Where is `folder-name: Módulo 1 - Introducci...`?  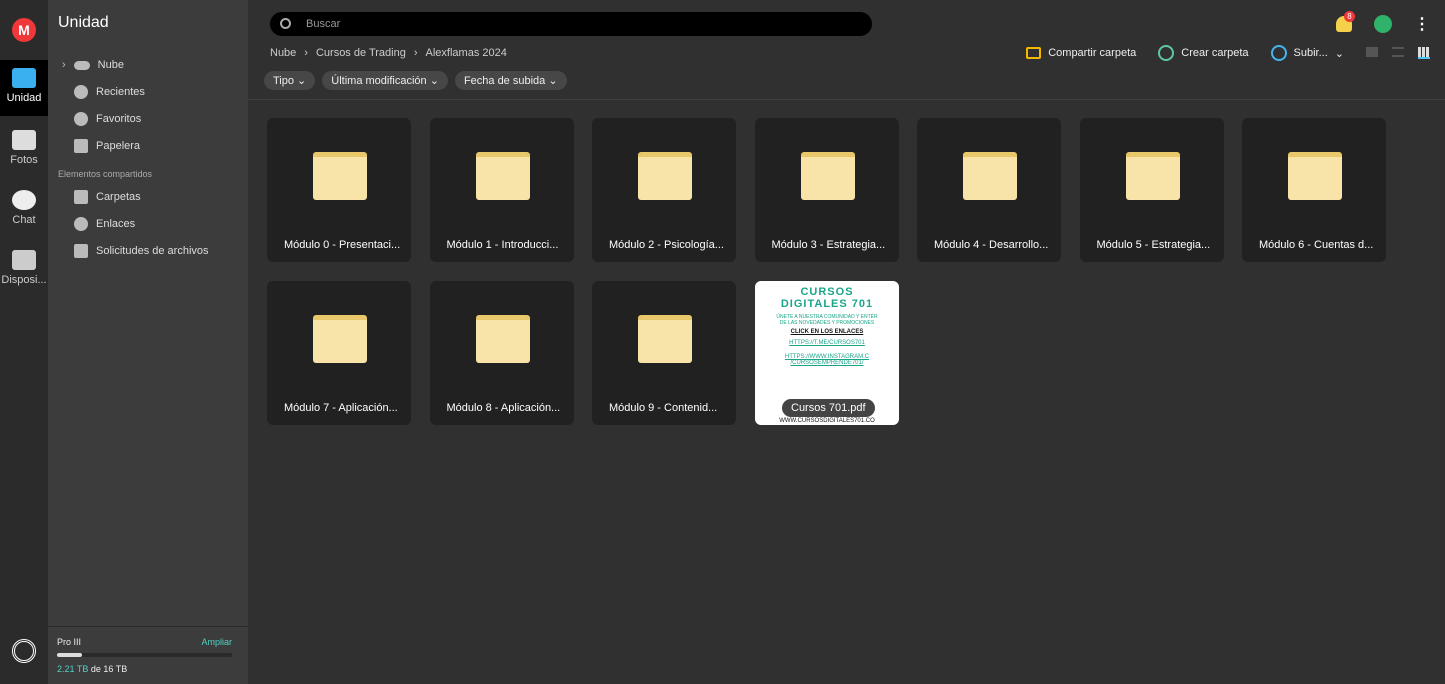
folder-name: Módulo 1 - Introducci... is located at coordinates (502, 245).